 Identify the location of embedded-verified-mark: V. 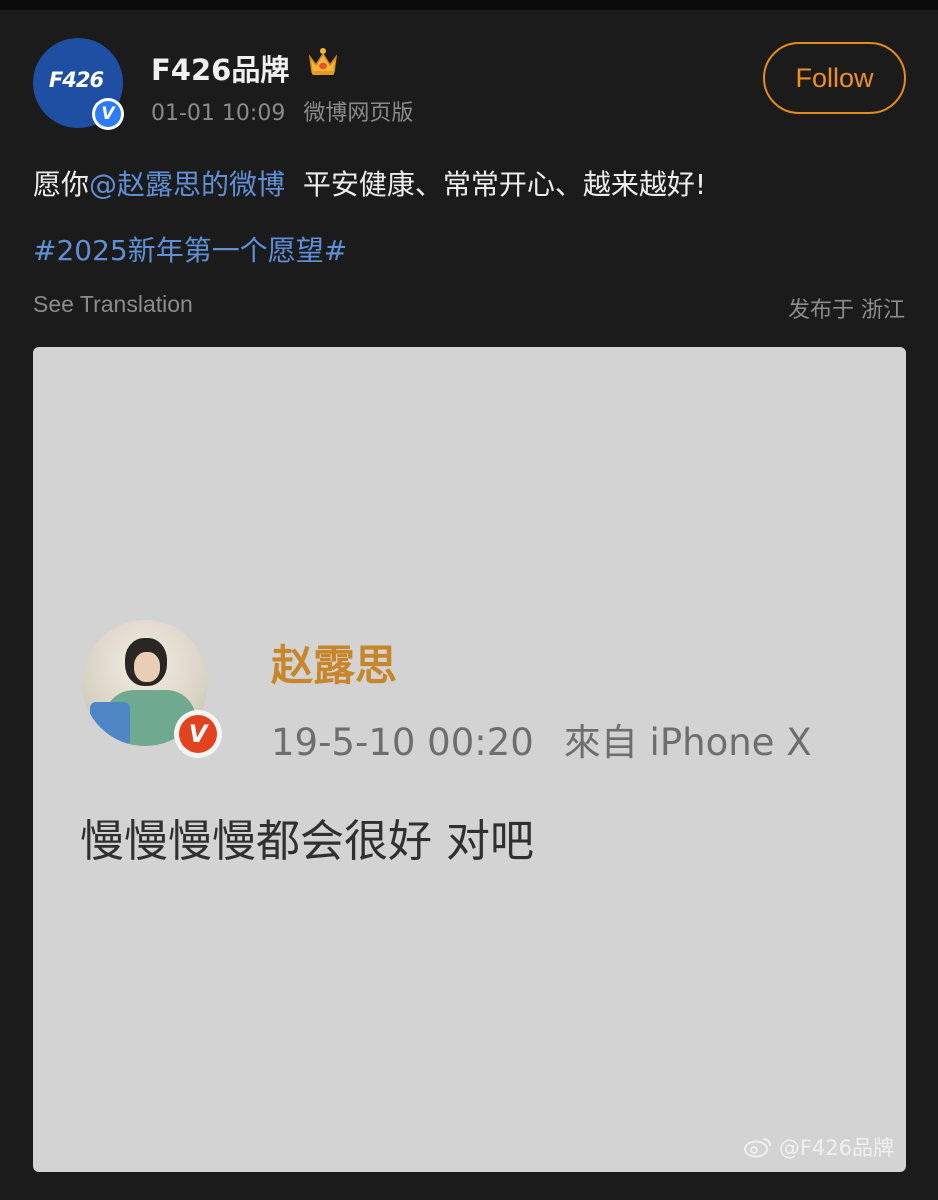
(198, 734).